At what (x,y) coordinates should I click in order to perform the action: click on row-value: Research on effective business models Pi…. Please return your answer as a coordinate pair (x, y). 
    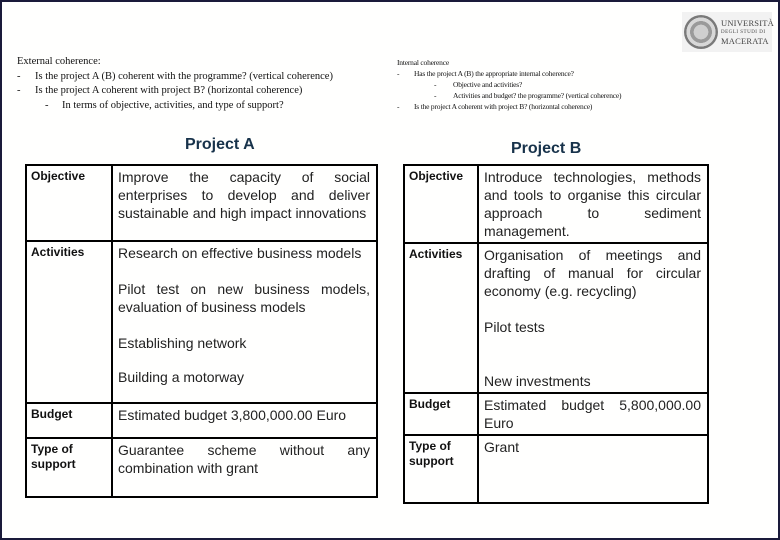
    Looking at the image, I should click on (244, 322).